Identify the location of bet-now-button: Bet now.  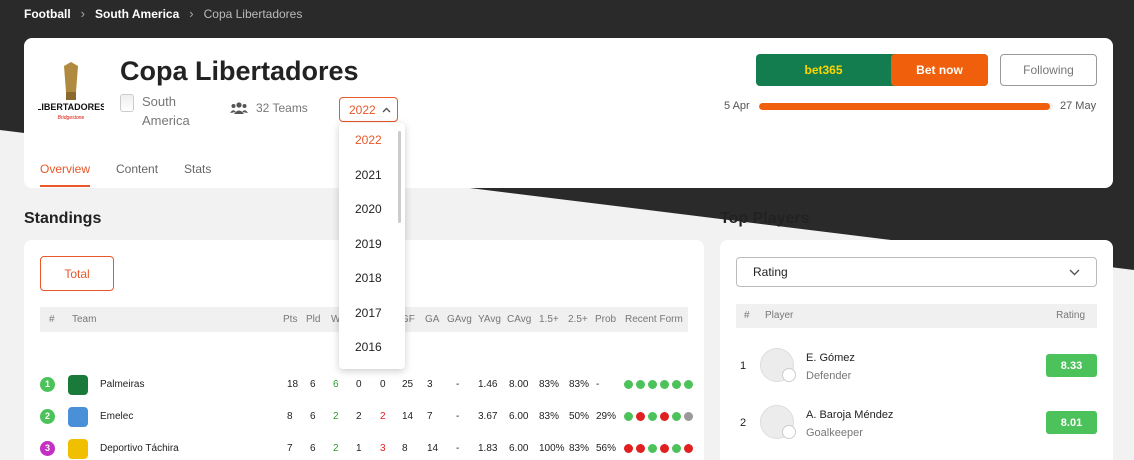
(939, 70).